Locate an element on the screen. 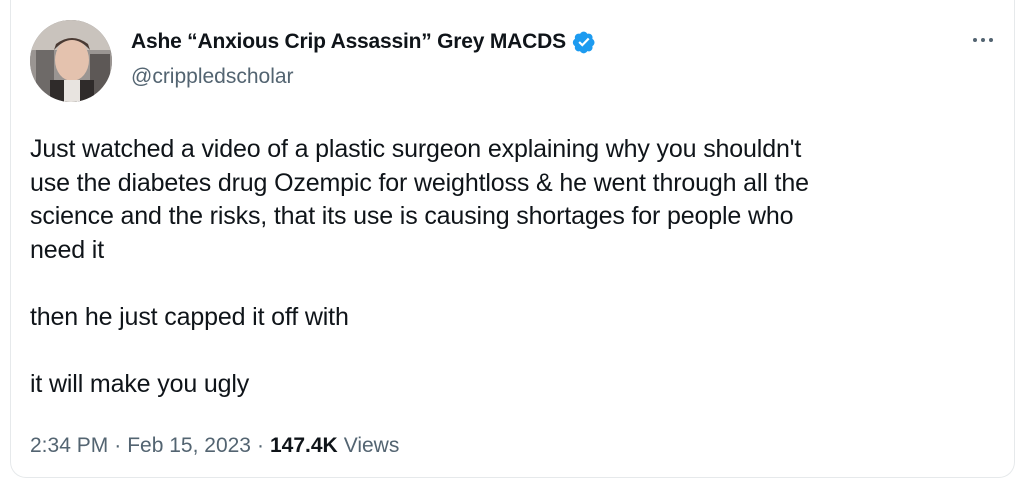 This screenshot has height=483, width=1024. verified-badge-icon is located at coordinates (583, 42).